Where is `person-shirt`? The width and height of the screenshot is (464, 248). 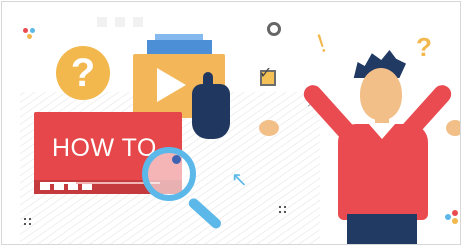
person-shirt is located at coordinates (383, 172).